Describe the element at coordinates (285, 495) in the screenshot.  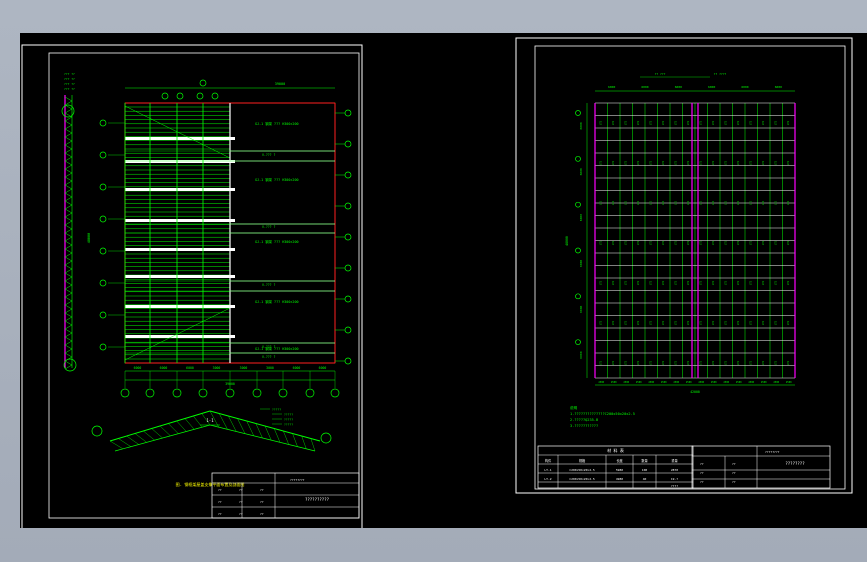
I see `sheet-1-title-block: ????????????????????????????????????` at that location.